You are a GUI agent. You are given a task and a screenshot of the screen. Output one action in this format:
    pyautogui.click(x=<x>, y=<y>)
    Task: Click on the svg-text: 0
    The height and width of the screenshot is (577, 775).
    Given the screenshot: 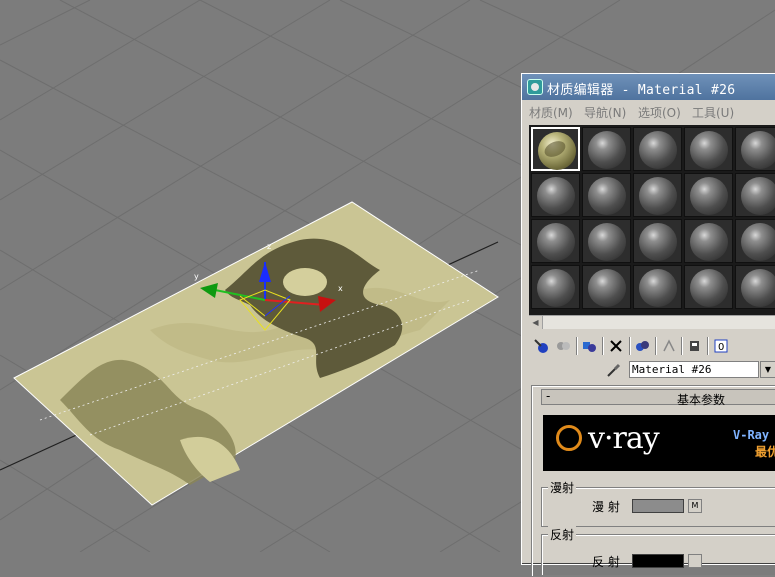 What is the action you would take?
    pyautogui.click(x=721, y=347)
    